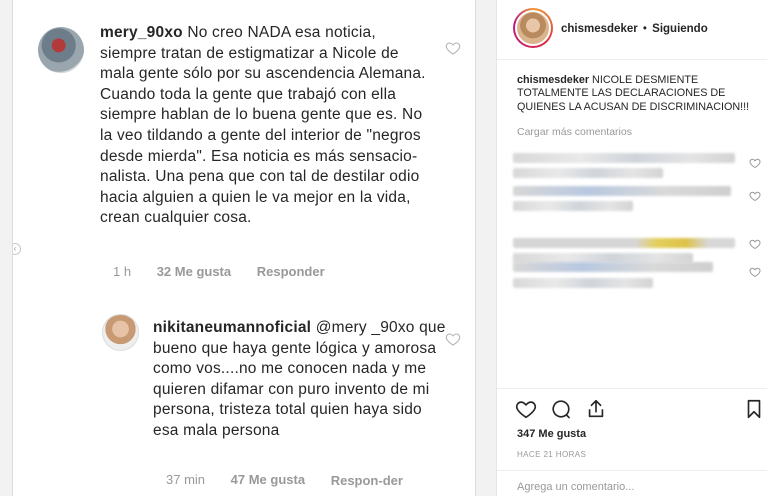 This screenshot has height=496, width=767. I want to click on avatar-image, so click(533, 28).